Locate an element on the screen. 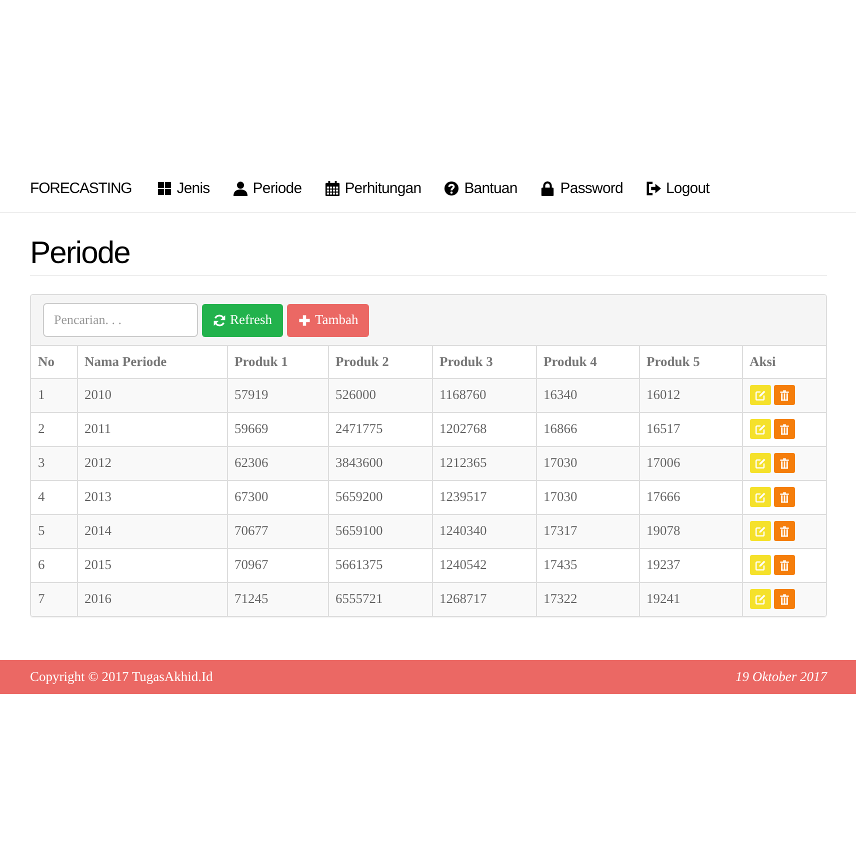  nav-link: Perhitungan is located at coordinates (373, 188).